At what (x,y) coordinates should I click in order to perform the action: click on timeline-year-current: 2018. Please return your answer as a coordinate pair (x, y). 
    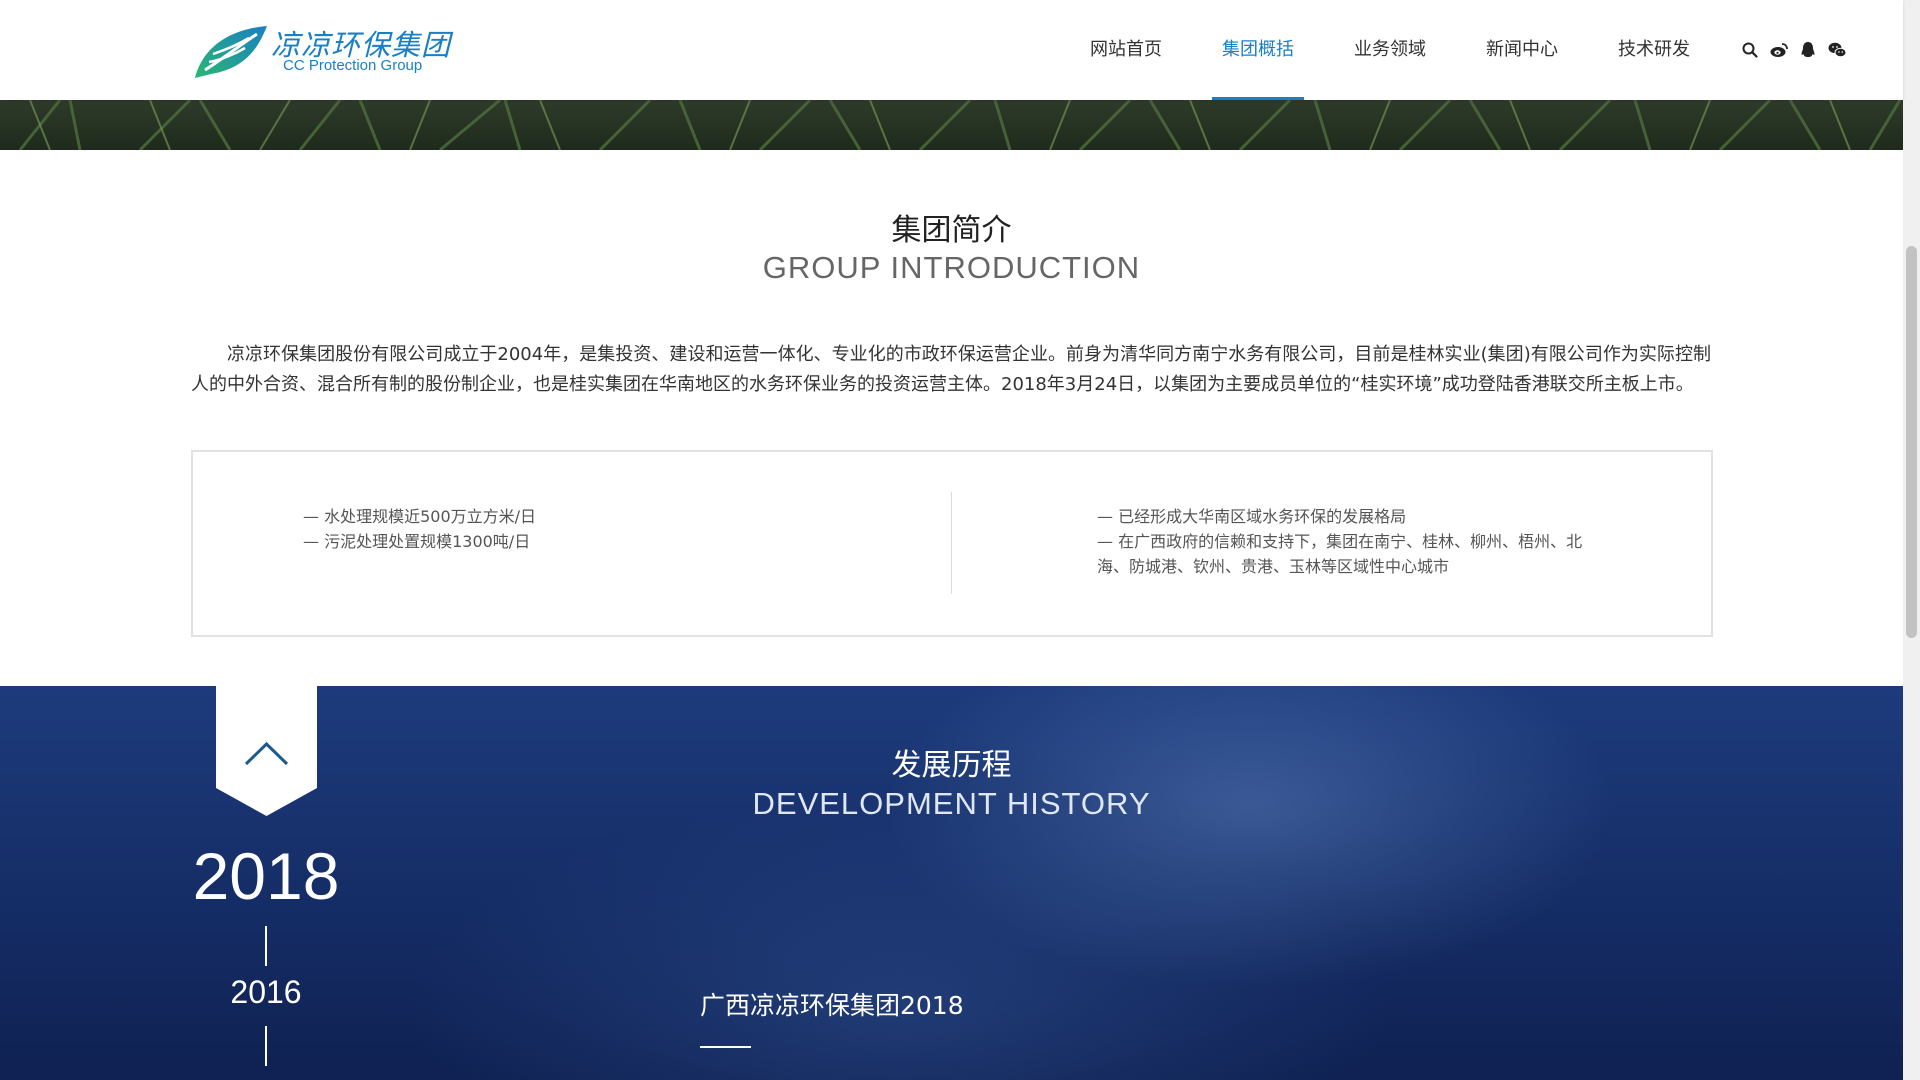
    Looking at the image, I should click on (266, 876).